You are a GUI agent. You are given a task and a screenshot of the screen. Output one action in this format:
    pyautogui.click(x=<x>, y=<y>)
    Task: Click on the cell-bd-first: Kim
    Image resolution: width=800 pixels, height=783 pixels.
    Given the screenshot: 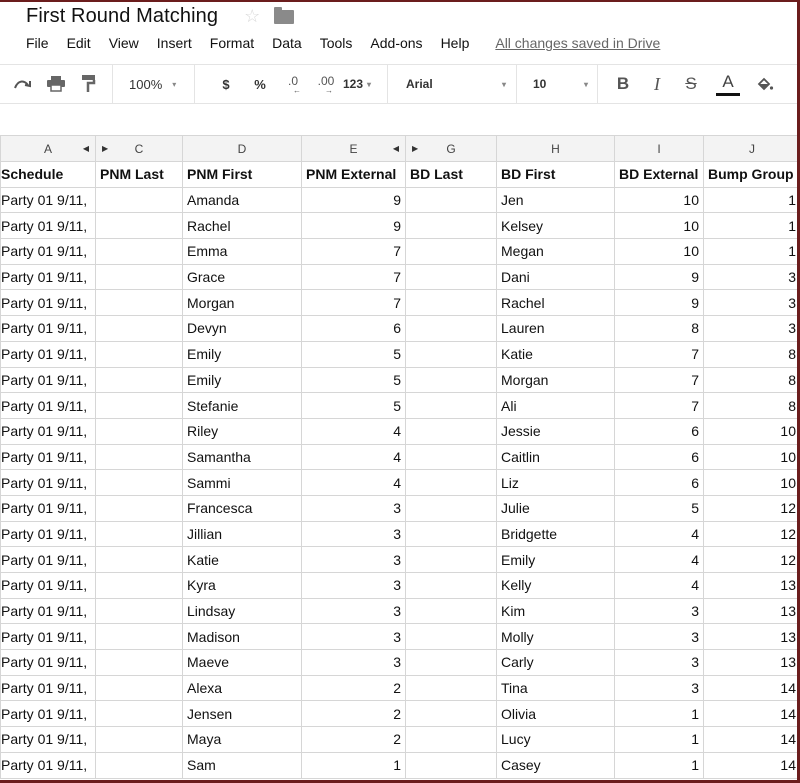 What is the action you would take?
    pyautogui.click(x=555, y=611)
    